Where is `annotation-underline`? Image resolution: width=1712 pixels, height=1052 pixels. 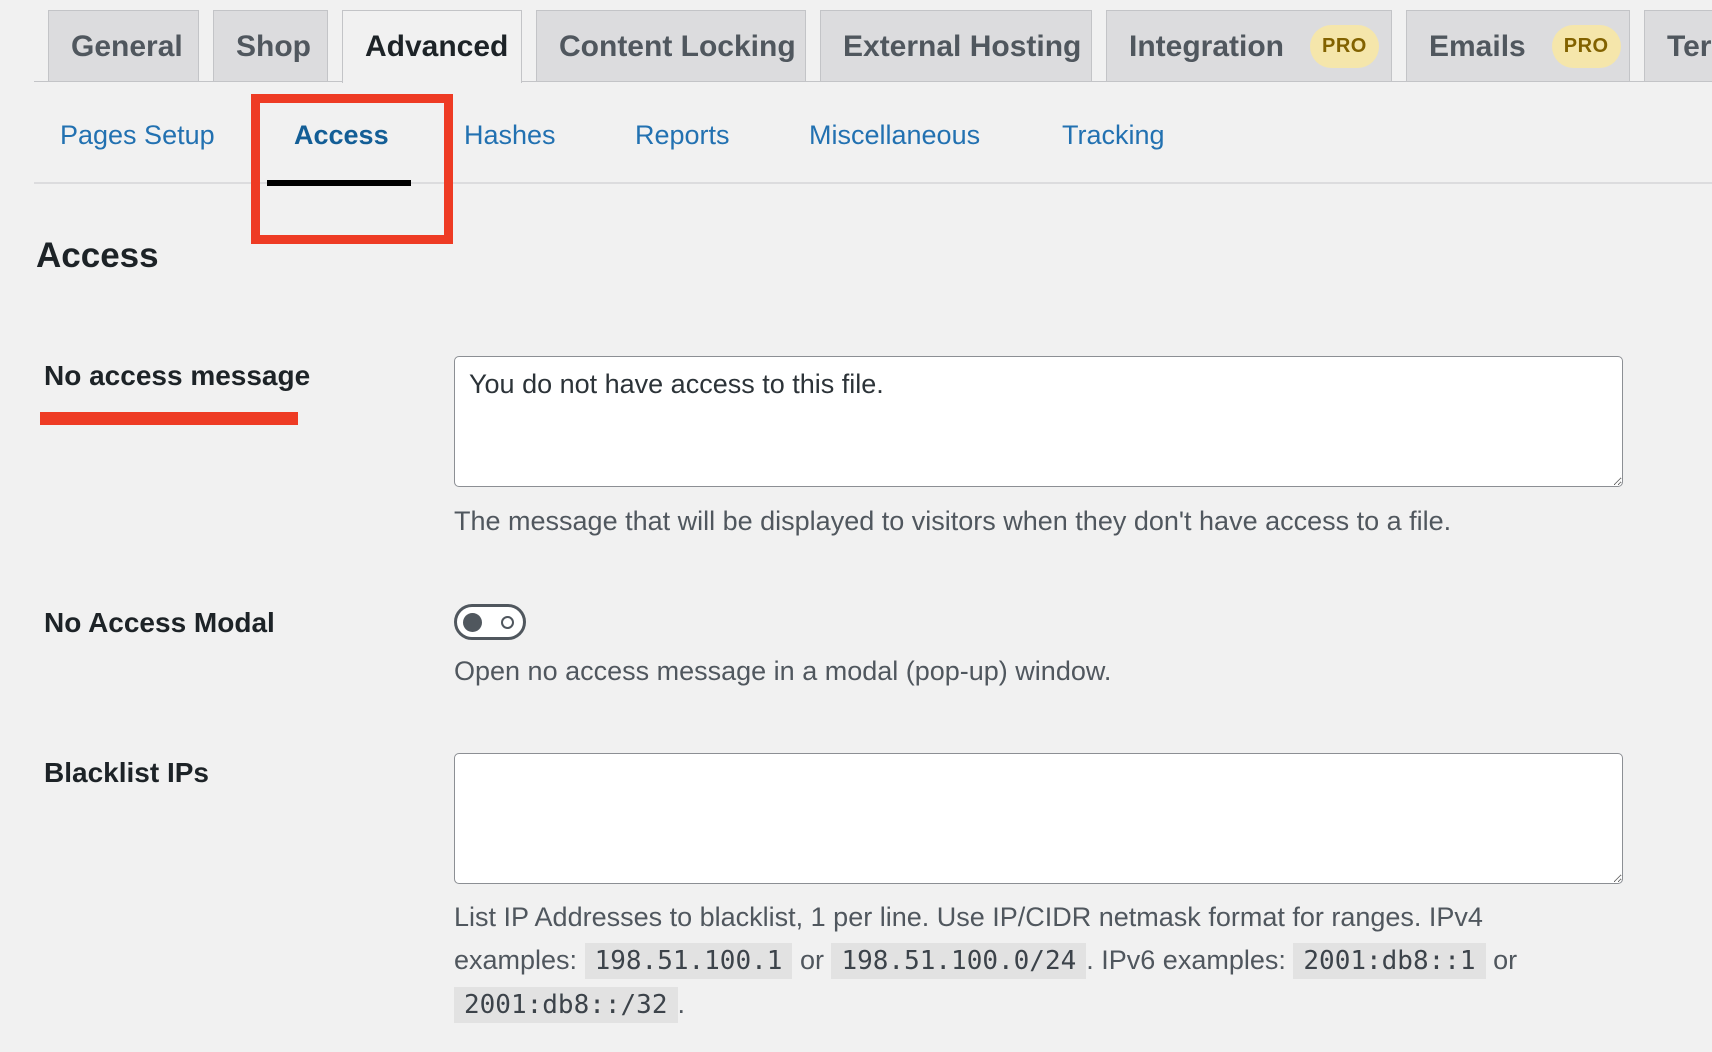 annotation-underline is located at coordinates (169, 418).